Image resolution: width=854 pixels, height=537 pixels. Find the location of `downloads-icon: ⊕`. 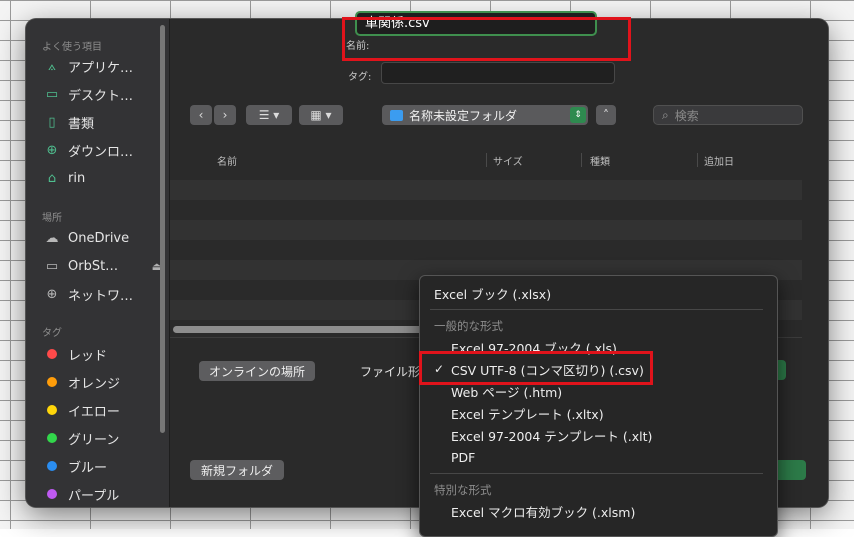

downloads-icon: ⊕ is located at coordinates (52, 150).